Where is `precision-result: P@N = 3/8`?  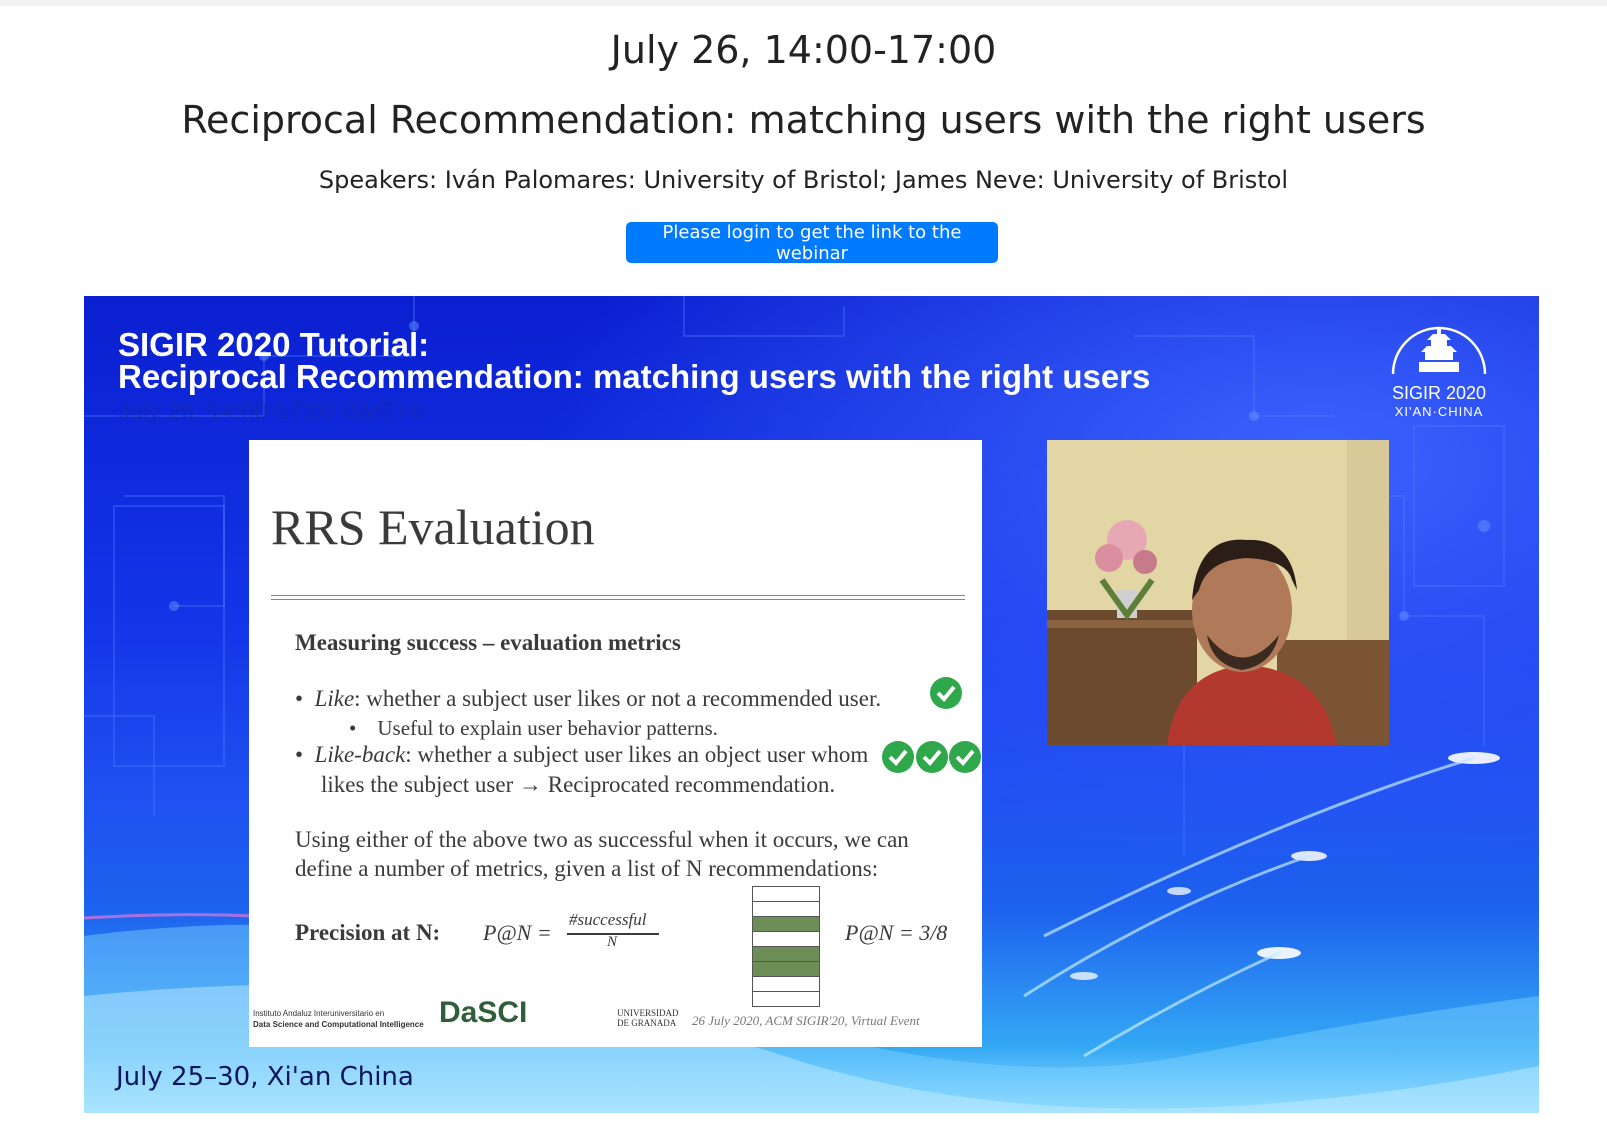
precision-result: P@N = 3/8 is located at coordinates (896, 932).